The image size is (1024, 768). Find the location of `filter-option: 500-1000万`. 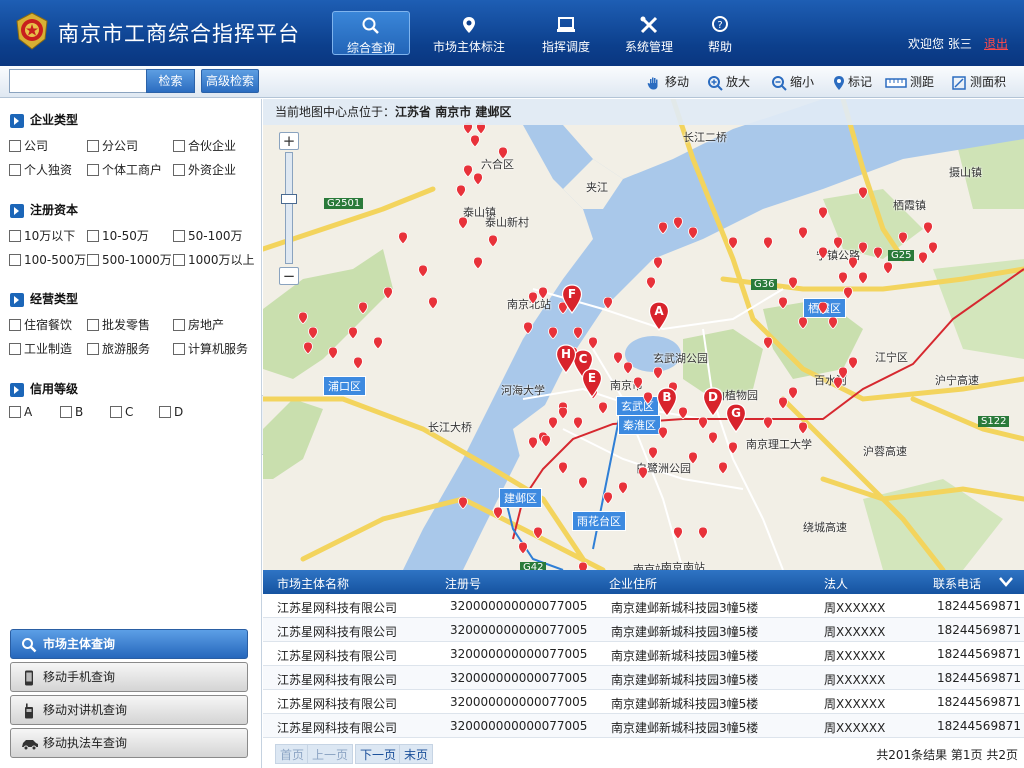

filter-option: 500-1000万 is located at coordinates (129, 259).